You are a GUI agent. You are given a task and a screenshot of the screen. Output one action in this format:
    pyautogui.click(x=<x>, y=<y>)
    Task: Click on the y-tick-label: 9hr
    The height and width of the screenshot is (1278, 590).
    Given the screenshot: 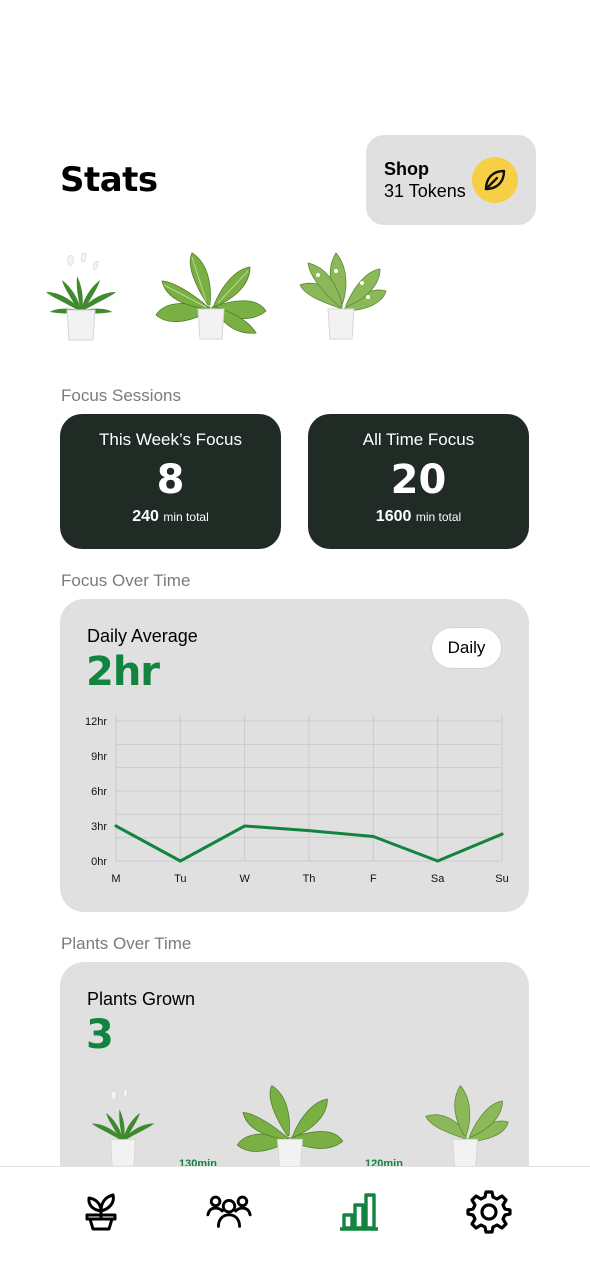 What is the action you would take?
    pyautogui.click(x=99, y=757)
    